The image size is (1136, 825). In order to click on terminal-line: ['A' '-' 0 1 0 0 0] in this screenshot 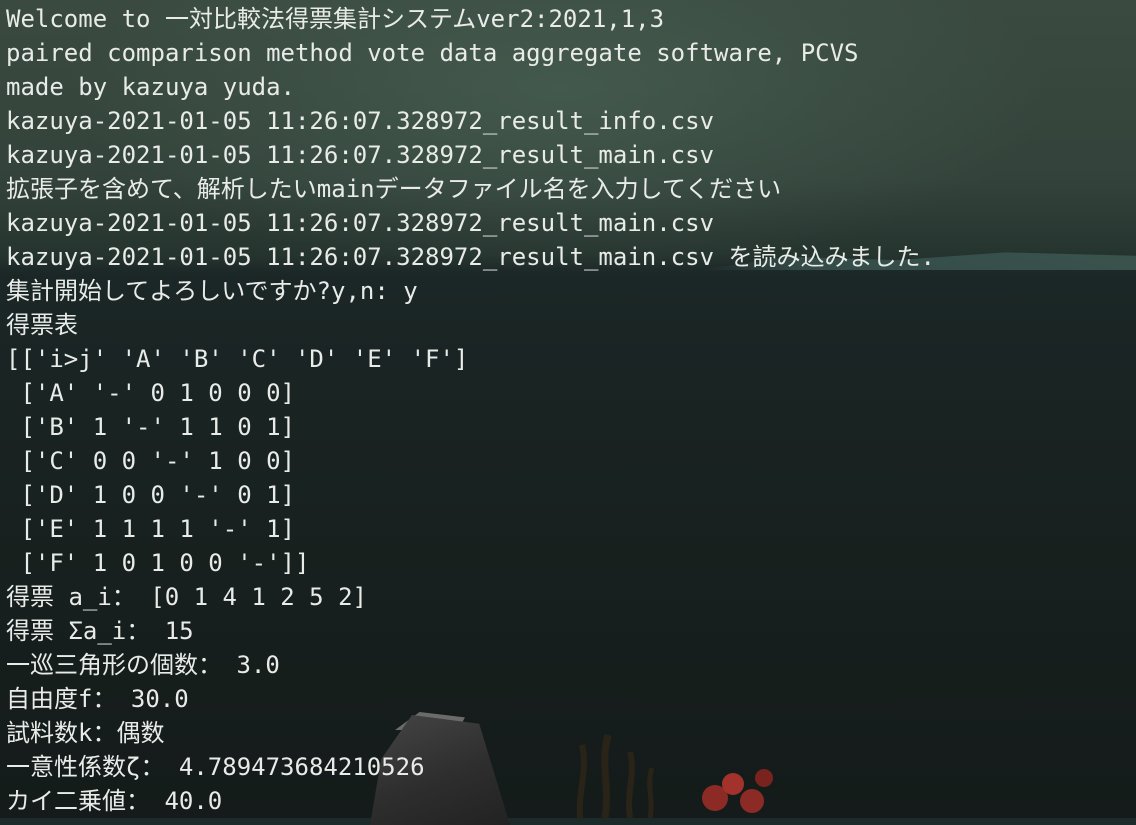, I will do `click(150, 393)`.